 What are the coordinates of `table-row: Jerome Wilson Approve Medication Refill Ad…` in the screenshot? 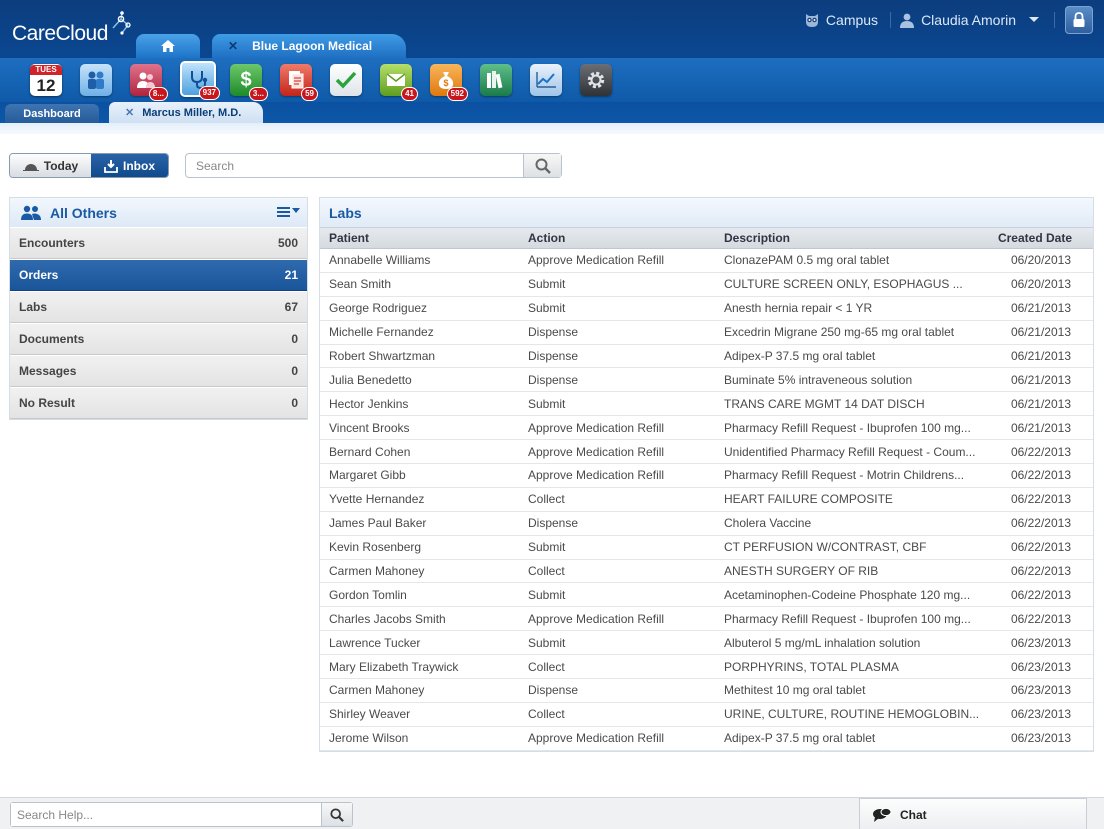 It's located at (706, 738).